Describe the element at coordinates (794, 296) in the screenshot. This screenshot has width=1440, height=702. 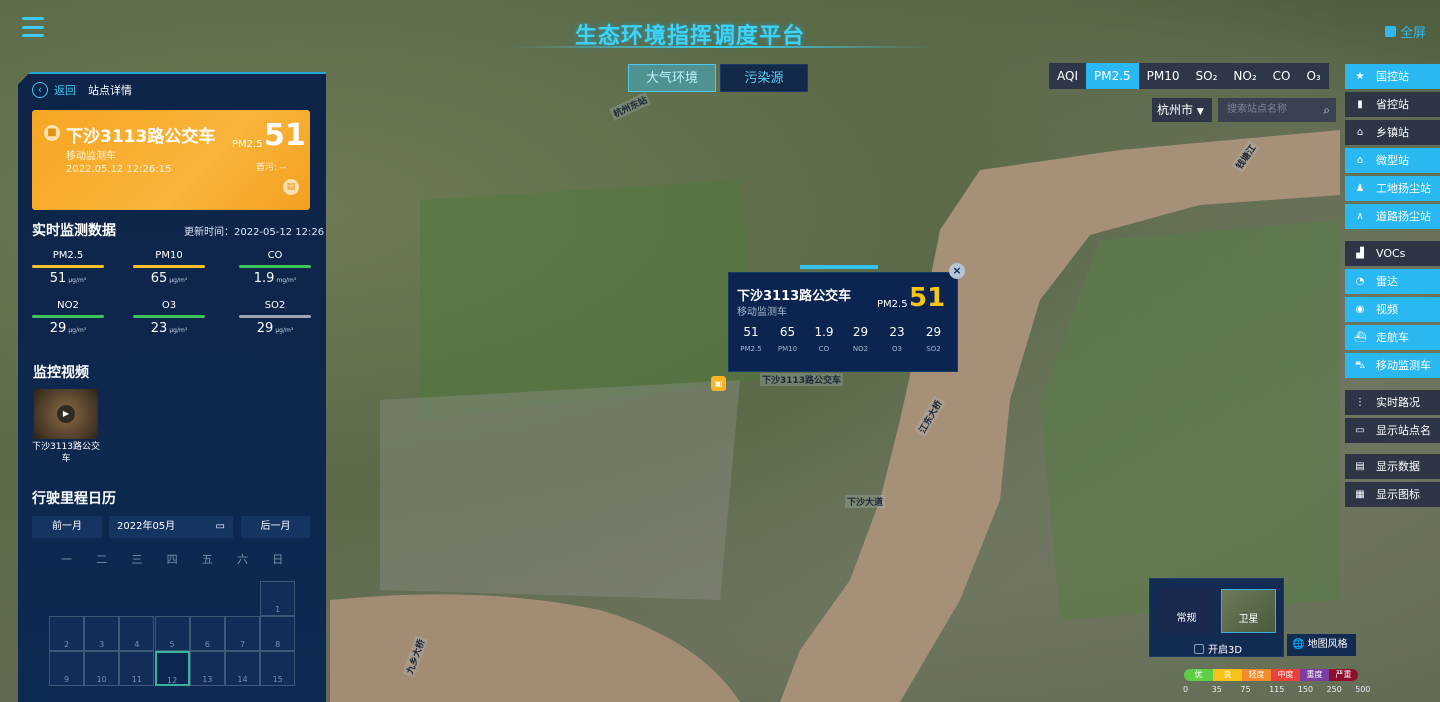
I see `popup-station-name: 下沙3113路公交车` at that location.